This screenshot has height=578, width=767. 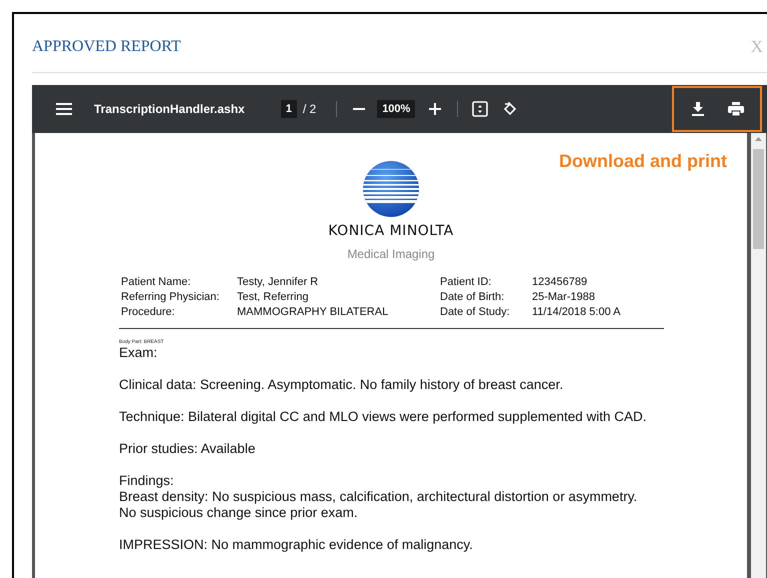 What do you see at coordinates (169, 109) in the screenshot?
I see `file-name: TranscriptionHandler.ashx` at bounding box center [169, 109].